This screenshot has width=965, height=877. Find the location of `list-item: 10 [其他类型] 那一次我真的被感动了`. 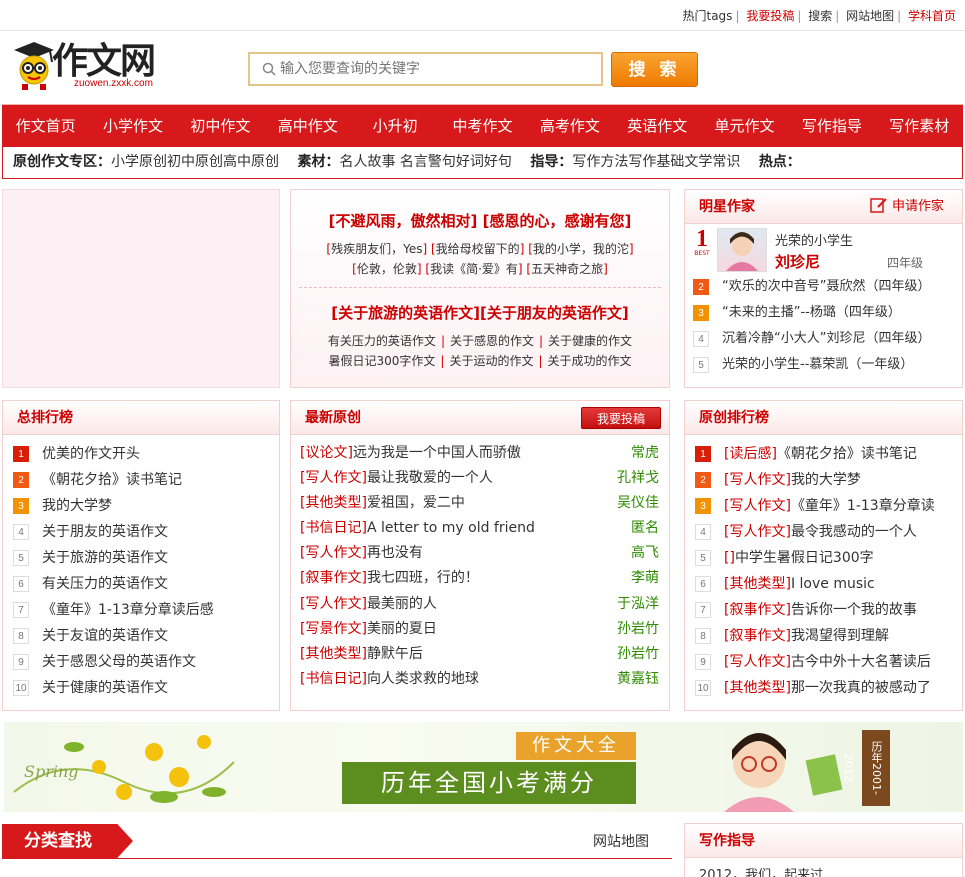

list-item: 10 [其他类型] 那一次我真的被感动了 is located at coordinates (828, 688).